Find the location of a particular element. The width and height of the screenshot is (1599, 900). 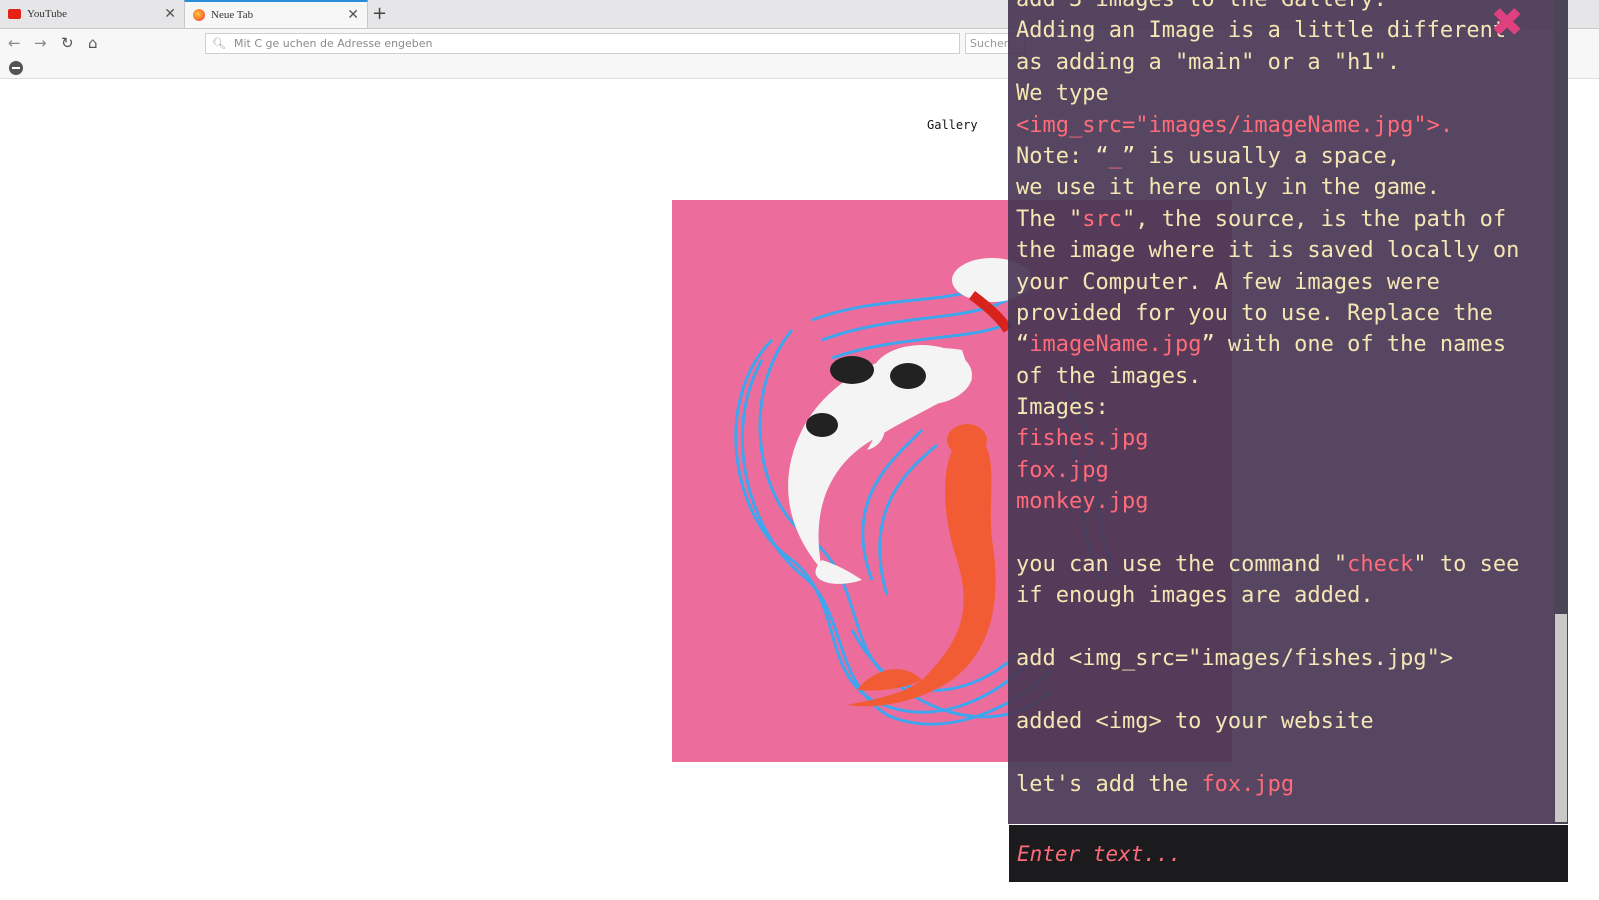

tab-new: Neue Tab ✕ is located at coordinates (276, 14).